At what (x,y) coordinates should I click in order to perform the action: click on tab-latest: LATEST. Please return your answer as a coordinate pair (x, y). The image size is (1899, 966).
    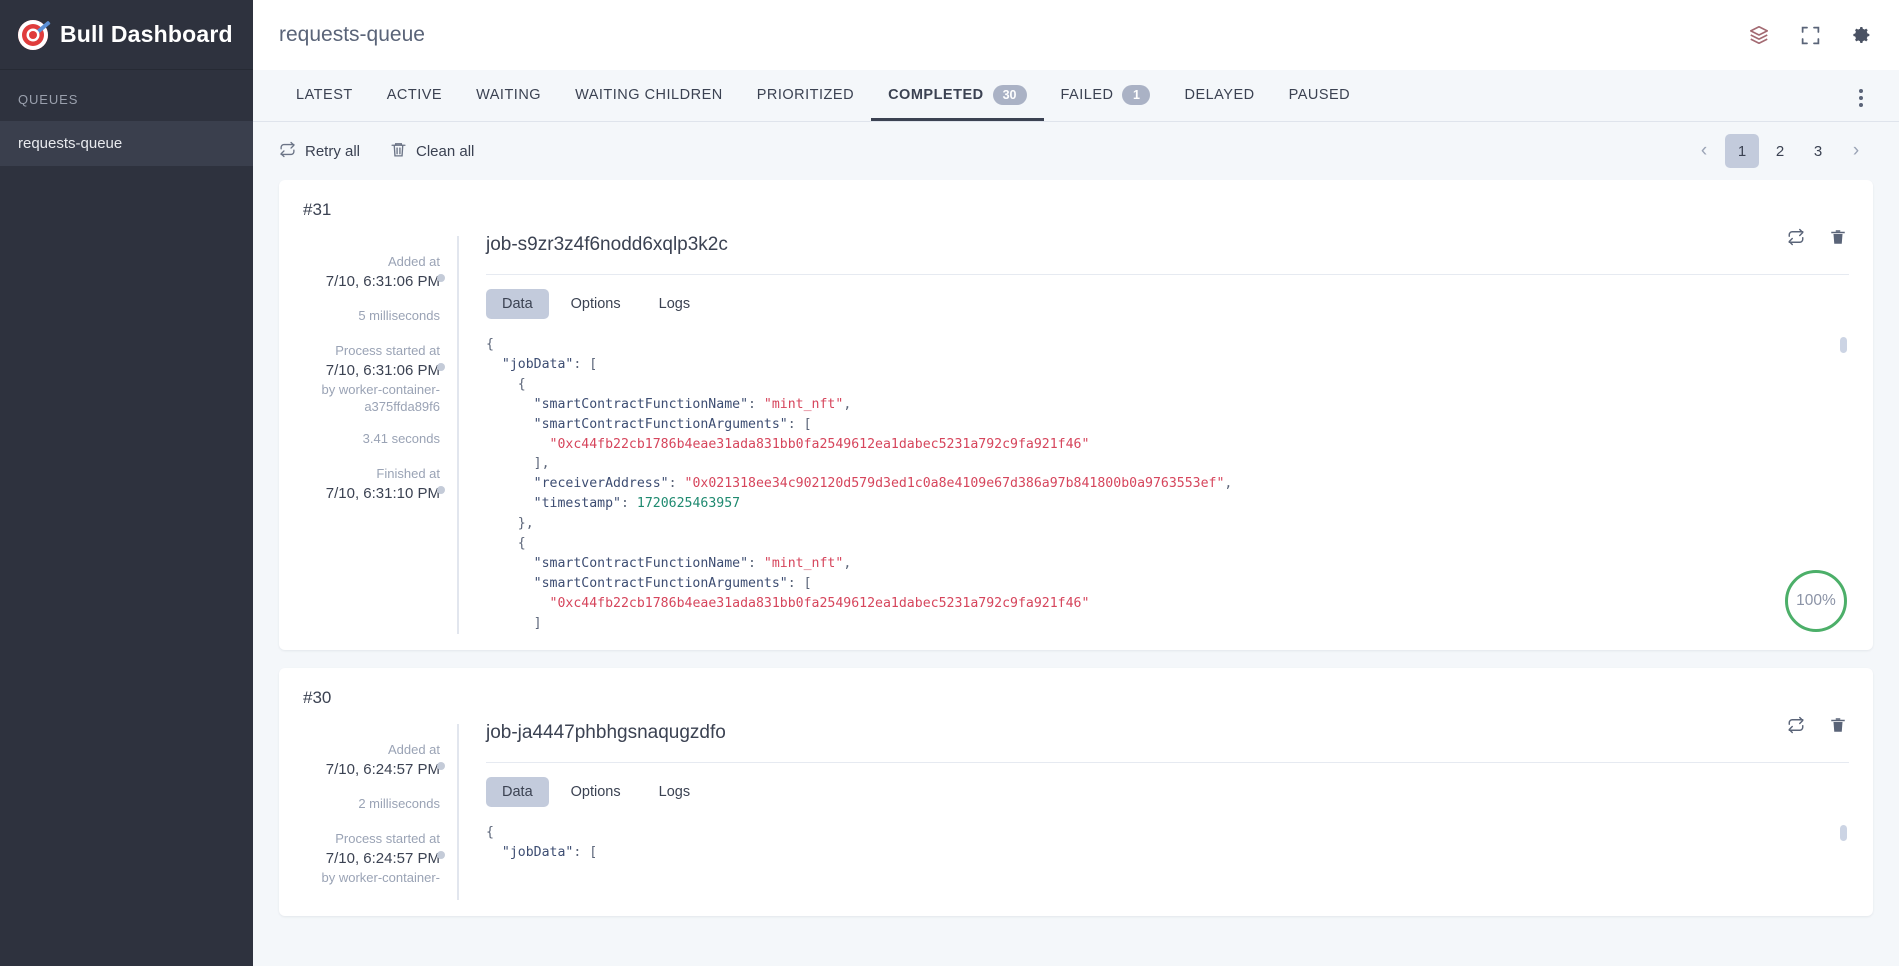
    Looking at the image, I should click on (324, 95).